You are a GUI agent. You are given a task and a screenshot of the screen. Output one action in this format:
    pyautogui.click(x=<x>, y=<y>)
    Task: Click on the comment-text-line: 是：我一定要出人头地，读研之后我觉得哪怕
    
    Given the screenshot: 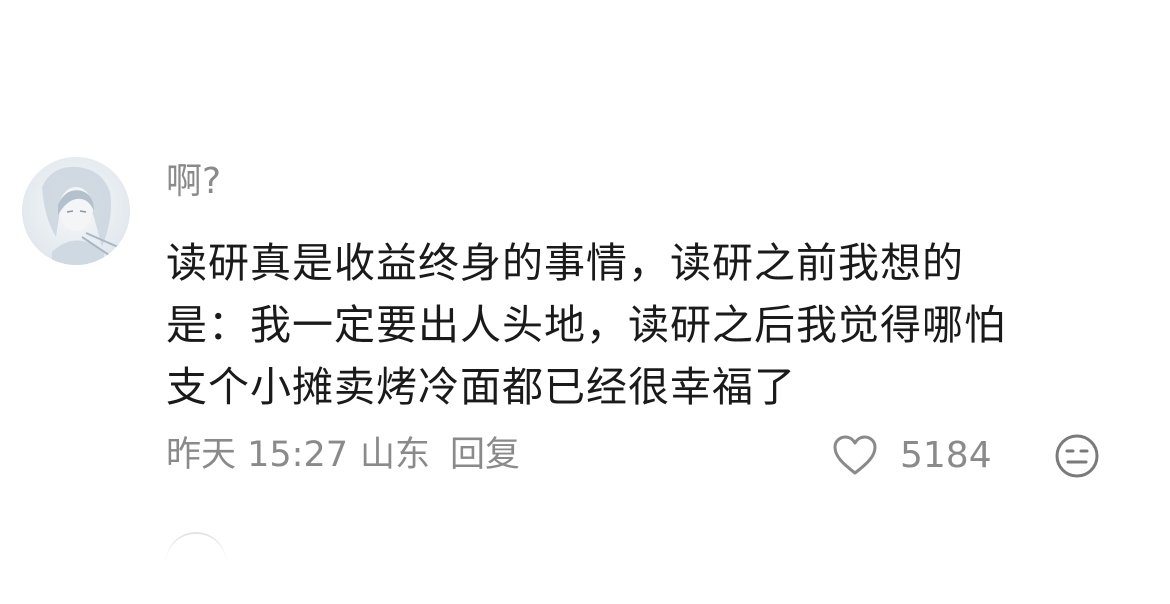 What is the action you would take?
    pyautogui.click(x=586, y=325)
    